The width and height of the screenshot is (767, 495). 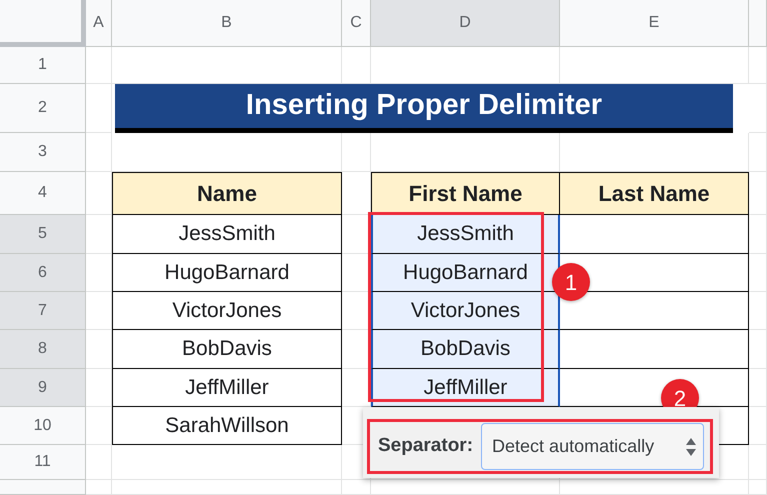 I want to click on column-header: A, so click(x=99, y=23).